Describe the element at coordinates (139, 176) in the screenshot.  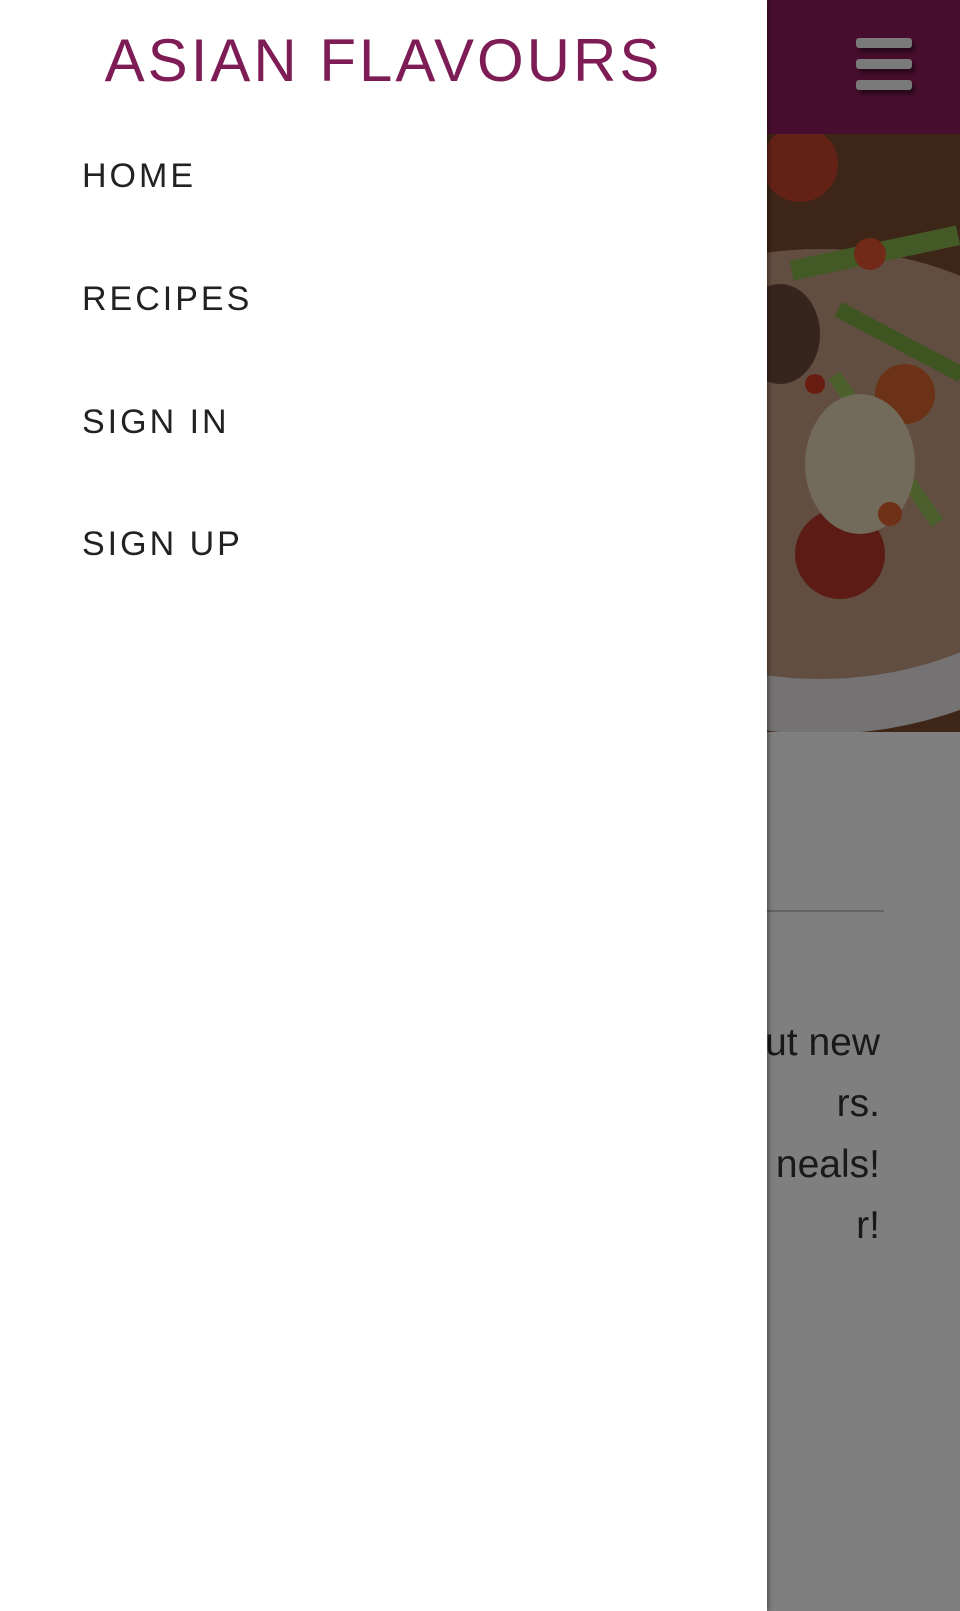
I see `nav-item-home: HOME` at that location.